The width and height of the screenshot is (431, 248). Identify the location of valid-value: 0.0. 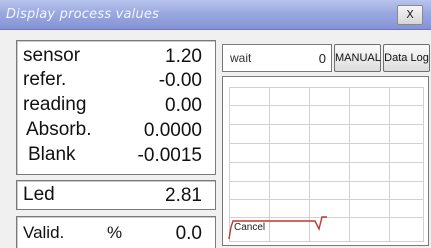
(188, 233).